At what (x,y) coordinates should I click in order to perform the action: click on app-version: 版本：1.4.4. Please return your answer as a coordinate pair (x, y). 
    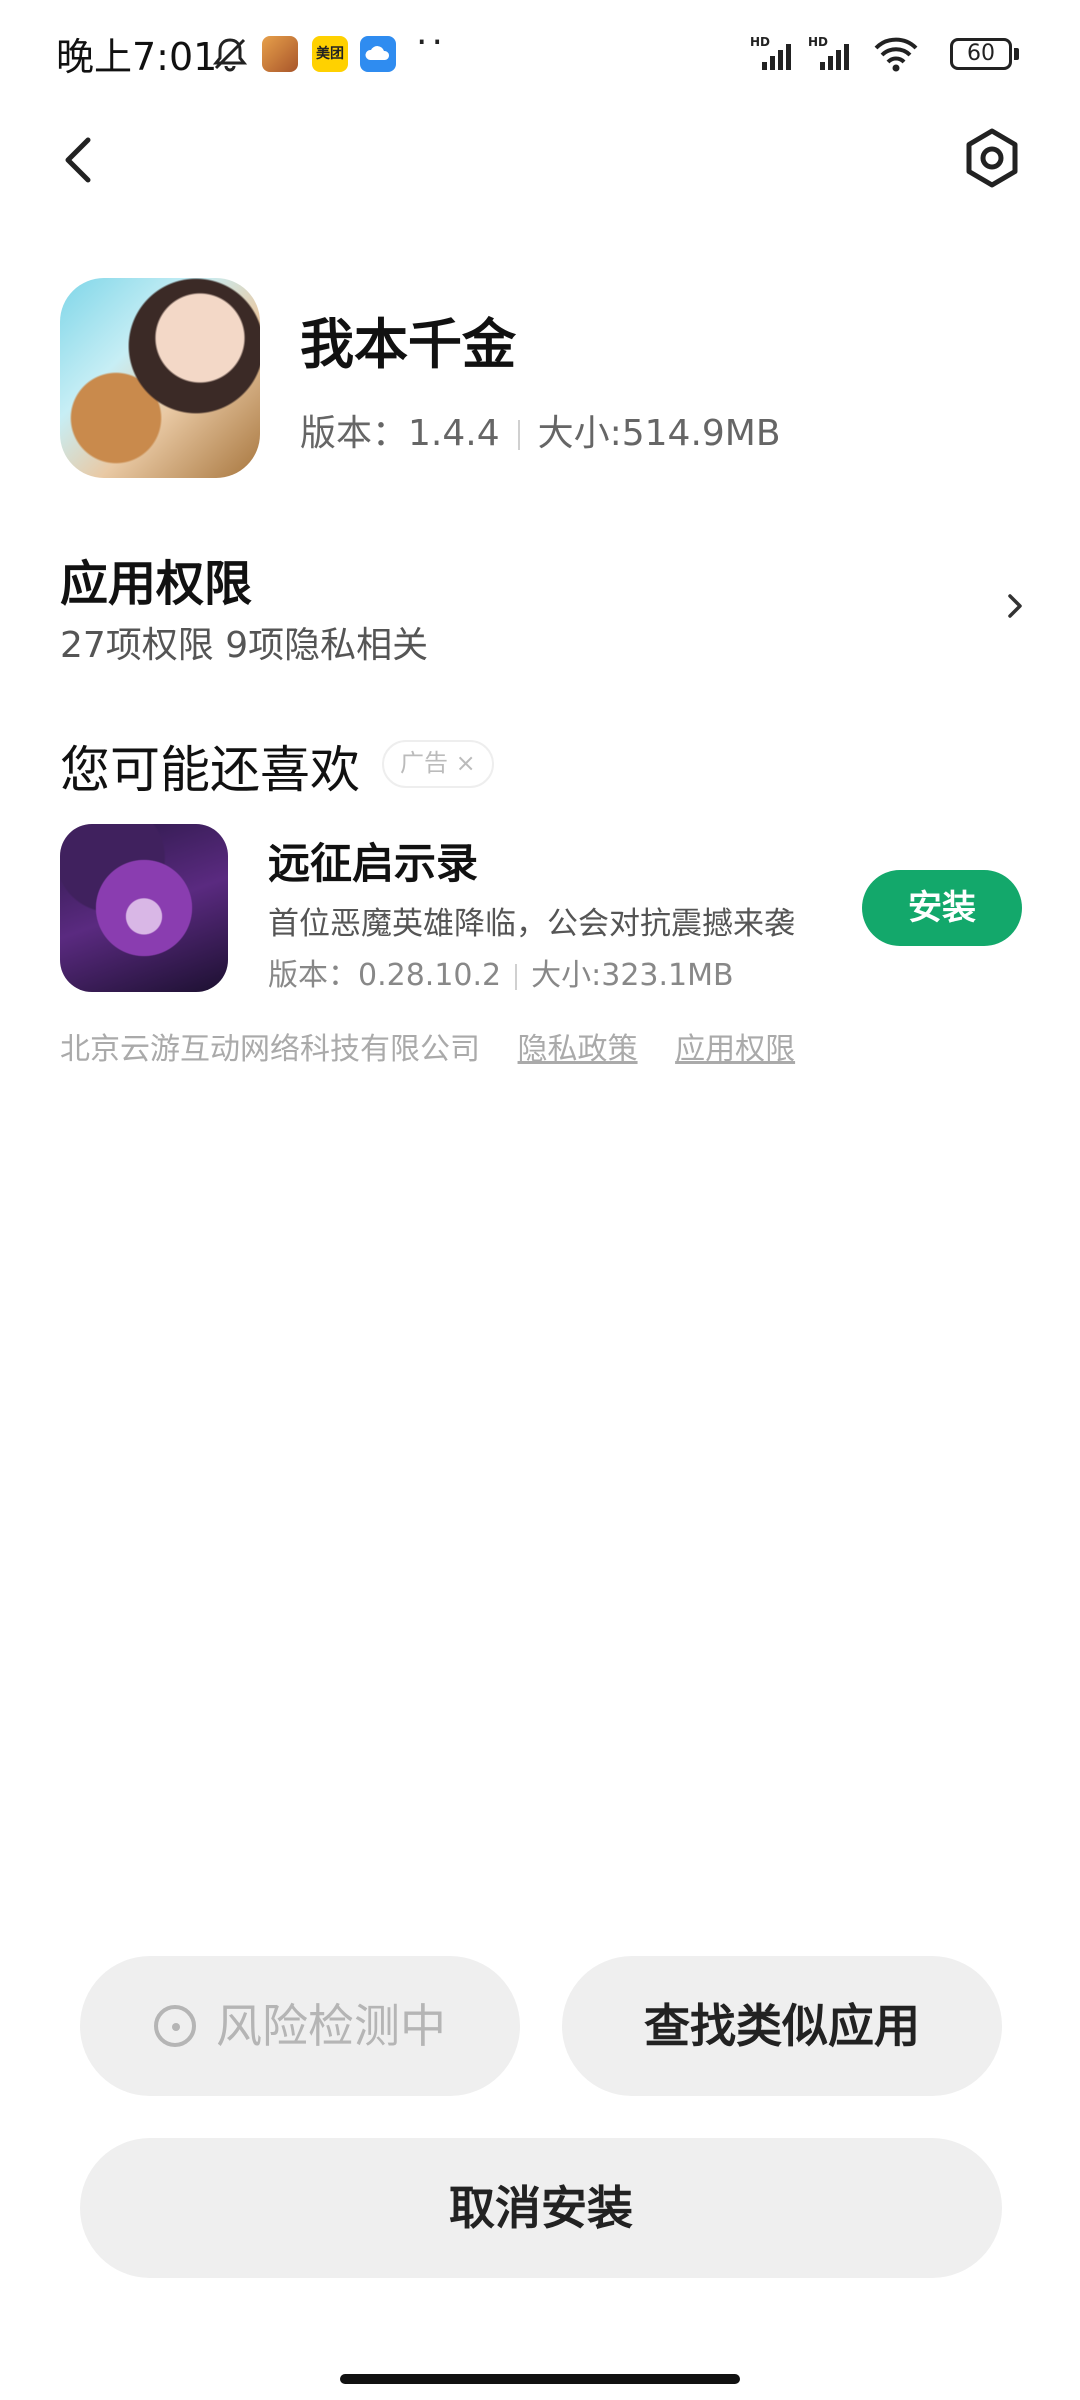
    Looking at the image, I should click on (400, 433).